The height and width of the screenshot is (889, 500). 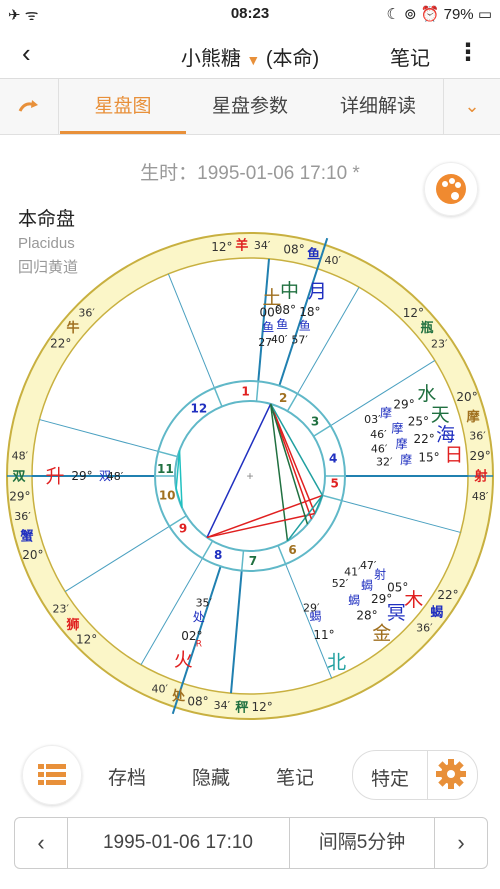 I want to click on planet-sign: 处, so click(x=199, y=617).